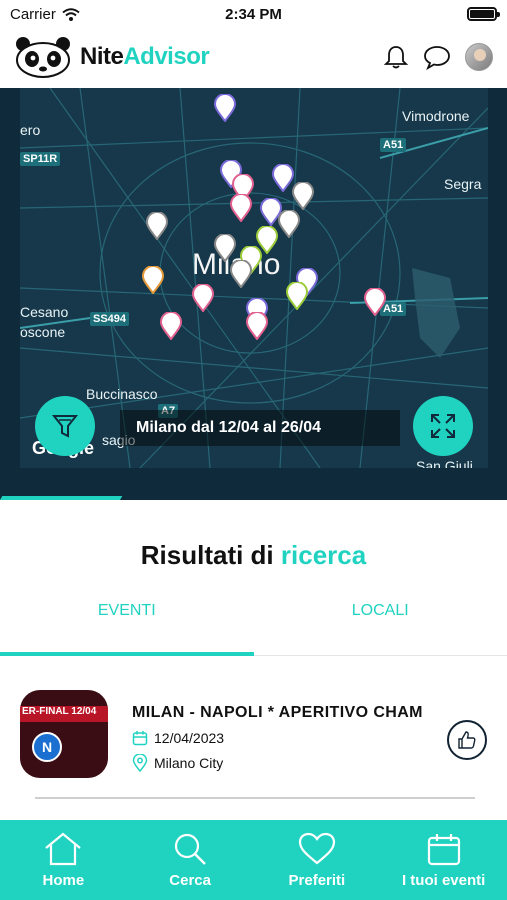 This screenshot has width=507, height=900. What do you see at coordinates (393, 145) in the screenshot?
I see `map-badge-a51-top: A51` at bounding box center [393, 145].